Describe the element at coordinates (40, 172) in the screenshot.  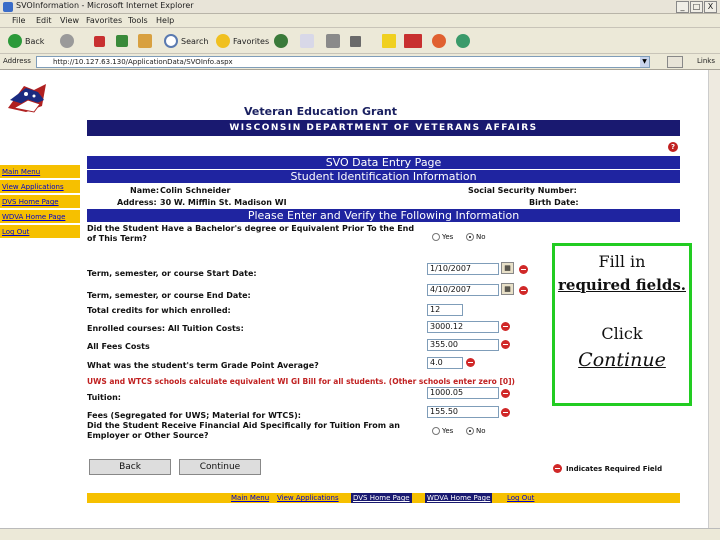
I see `nav-main-menu: Main Menu` at that location.